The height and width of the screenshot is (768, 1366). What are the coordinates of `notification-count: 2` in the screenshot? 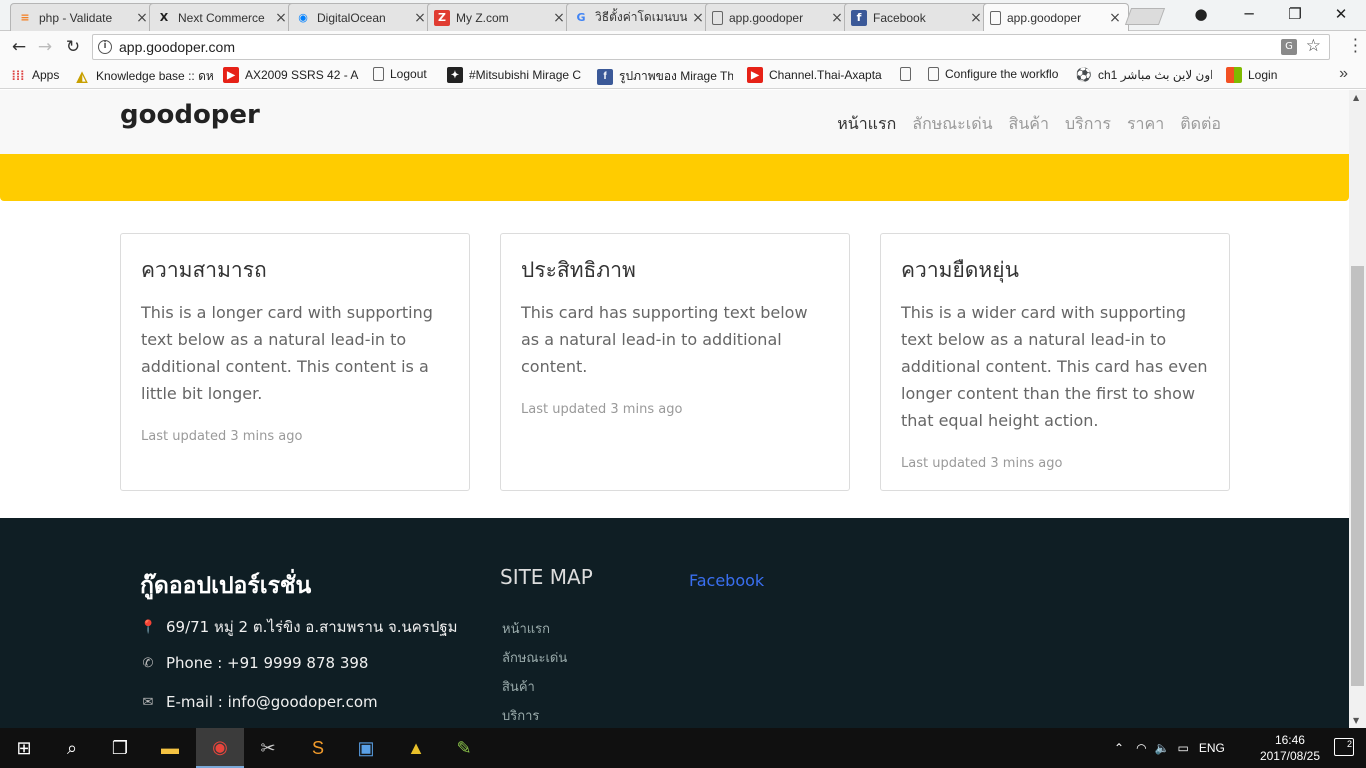 It's located at (1349, 744).